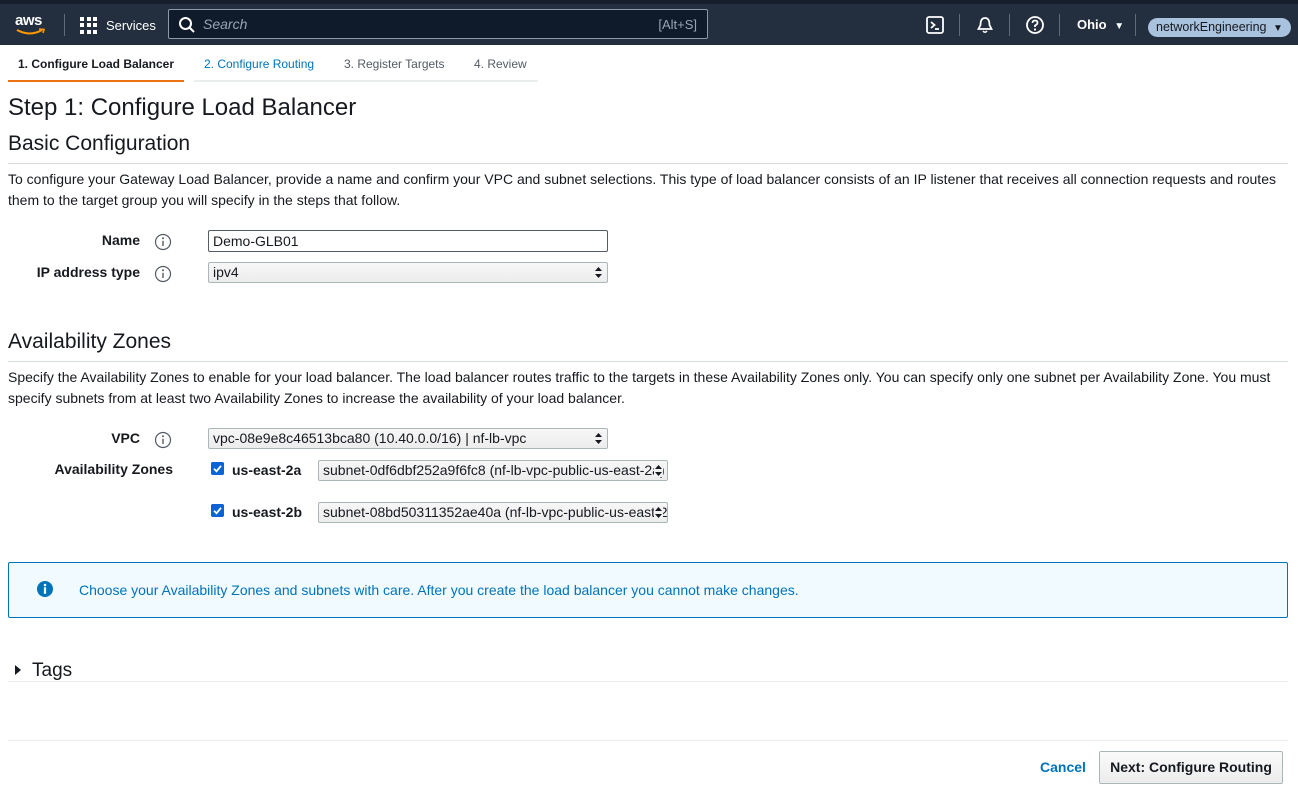 Image resolution: width=1298 pixels, height=793 pixels. I want to click on top-navigation-bar: aws Services [Alt+S] Ohio, so click(649, 22).